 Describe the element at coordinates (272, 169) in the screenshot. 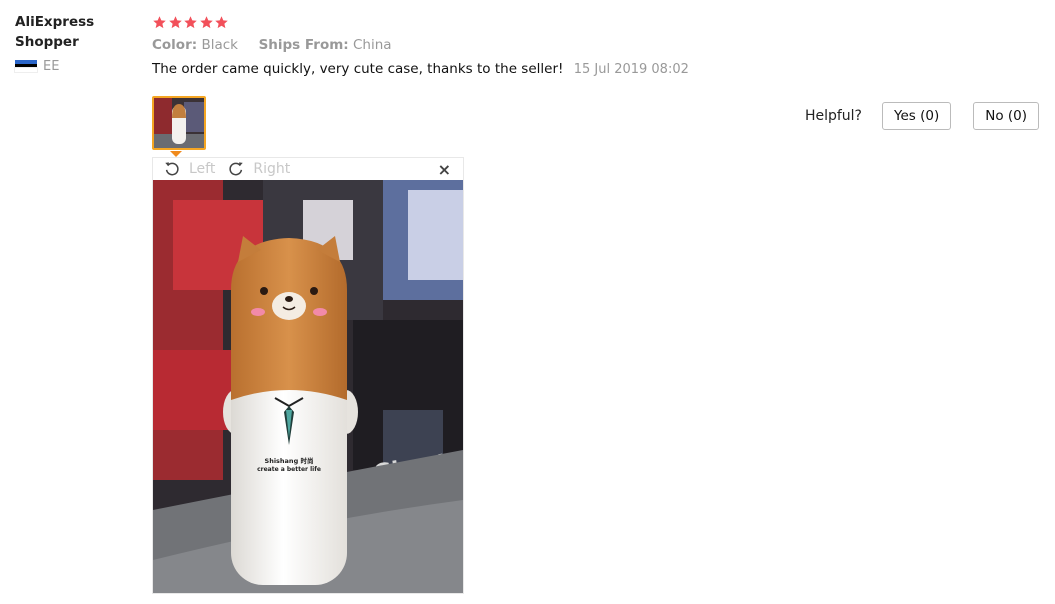

I see `rotate-right-label: Right` at that location.